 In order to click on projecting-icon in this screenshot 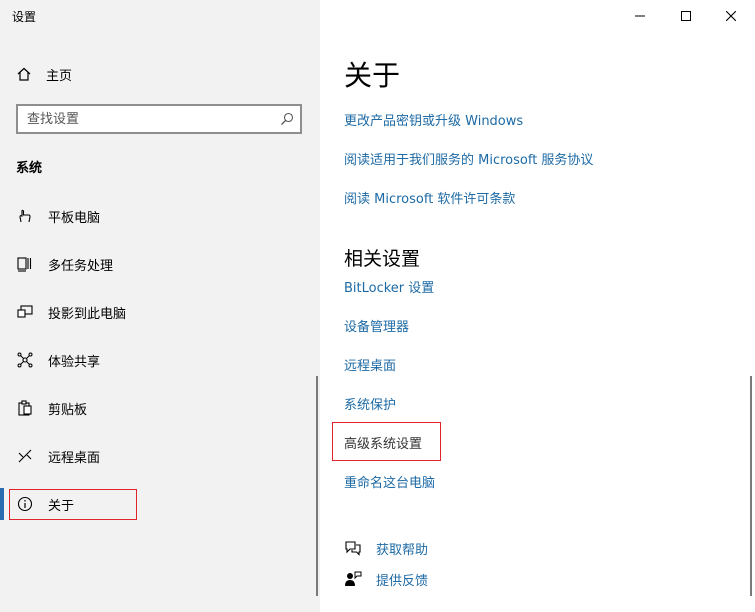, I will do `click(25, 312)`.